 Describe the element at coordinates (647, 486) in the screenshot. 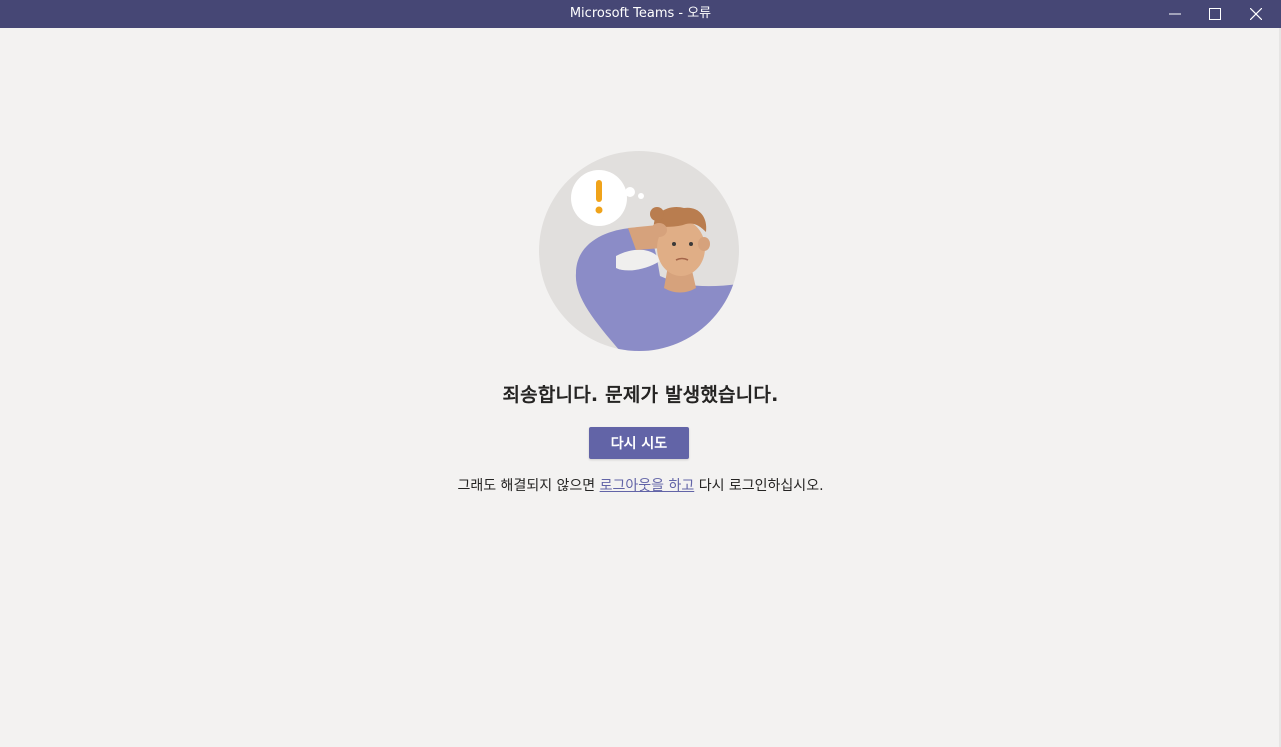

I see `signout-link: 로그아웃을 하고` at that location.